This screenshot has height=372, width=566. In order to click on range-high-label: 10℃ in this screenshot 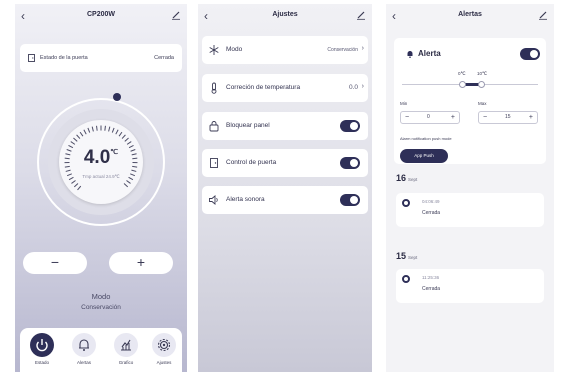, I will do `click(482, 73)`.